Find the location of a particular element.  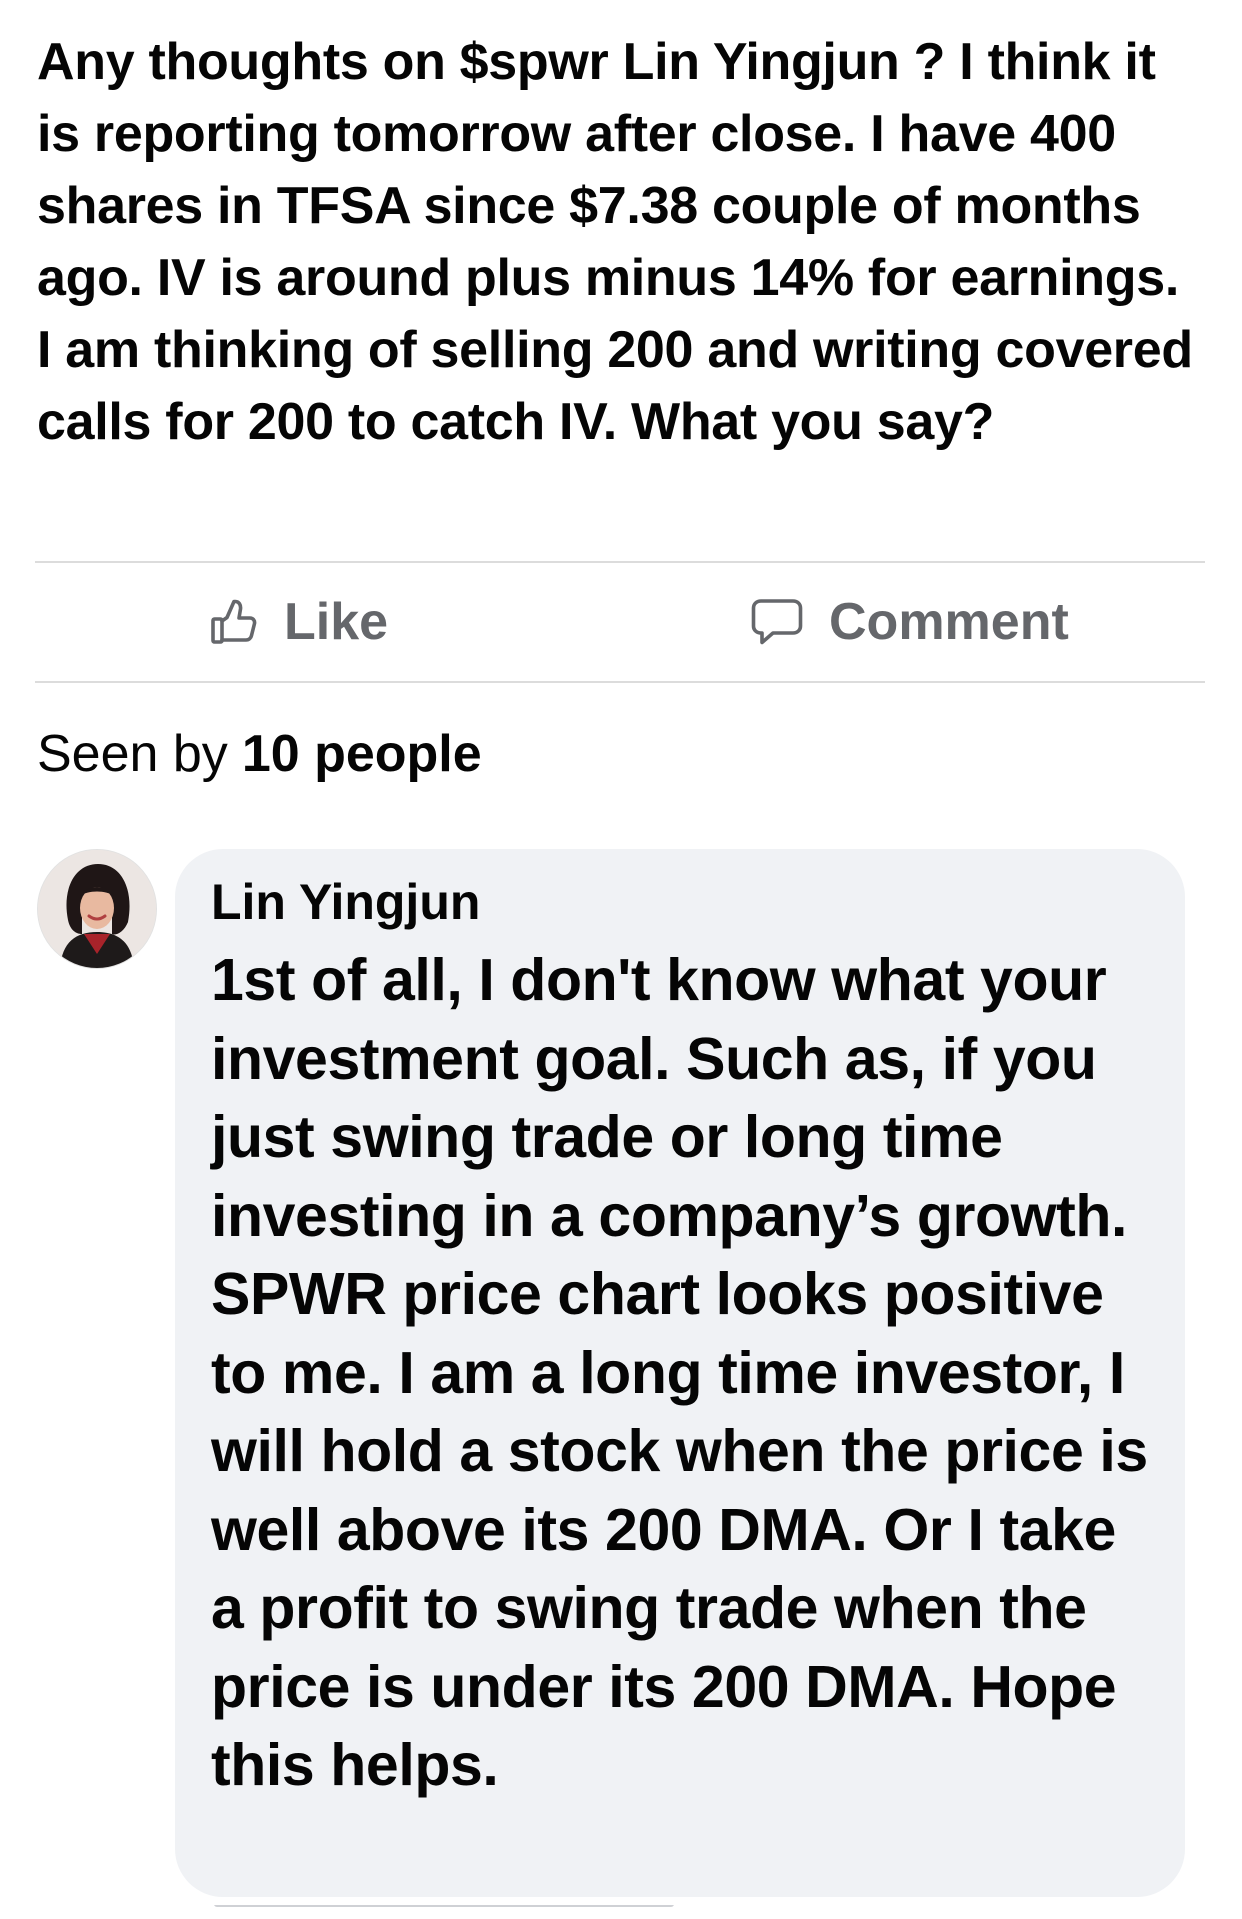

speech-bubble-icon is located at coordinates (777, 622).